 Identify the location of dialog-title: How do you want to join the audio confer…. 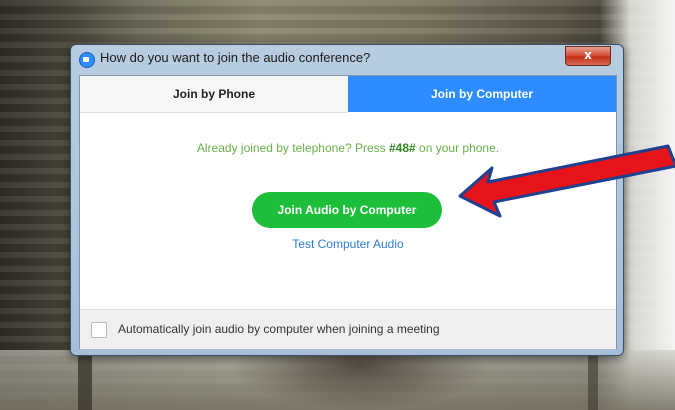
(235, 57).